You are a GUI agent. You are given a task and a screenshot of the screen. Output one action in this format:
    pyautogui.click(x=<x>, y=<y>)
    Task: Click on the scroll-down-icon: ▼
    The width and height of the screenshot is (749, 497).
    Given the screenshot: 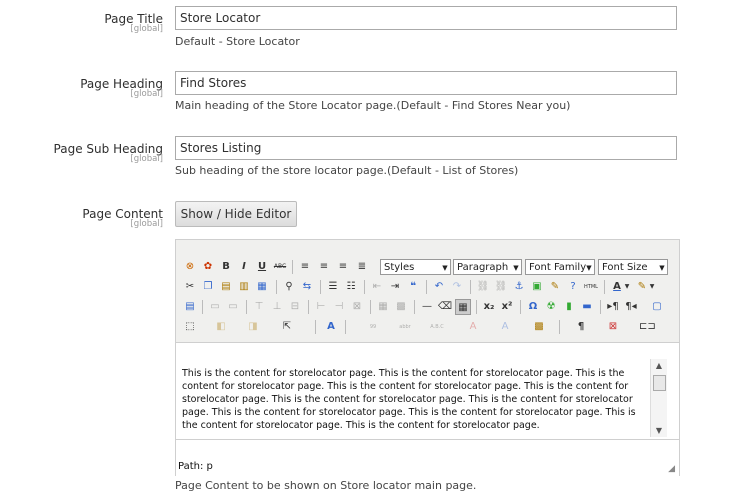 What is the action you would take?
    pyautogui.click(x=659, y=430)
    